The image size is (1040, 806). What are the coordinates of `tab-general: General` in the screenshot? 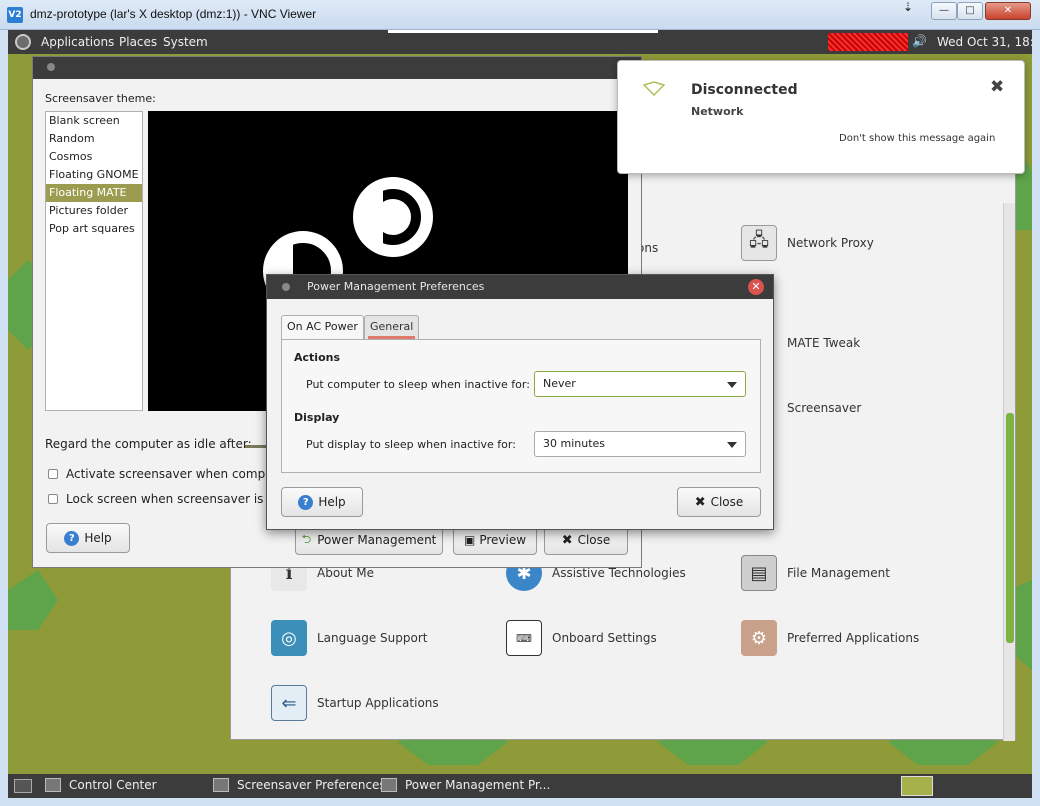 It's located at (392, 327).